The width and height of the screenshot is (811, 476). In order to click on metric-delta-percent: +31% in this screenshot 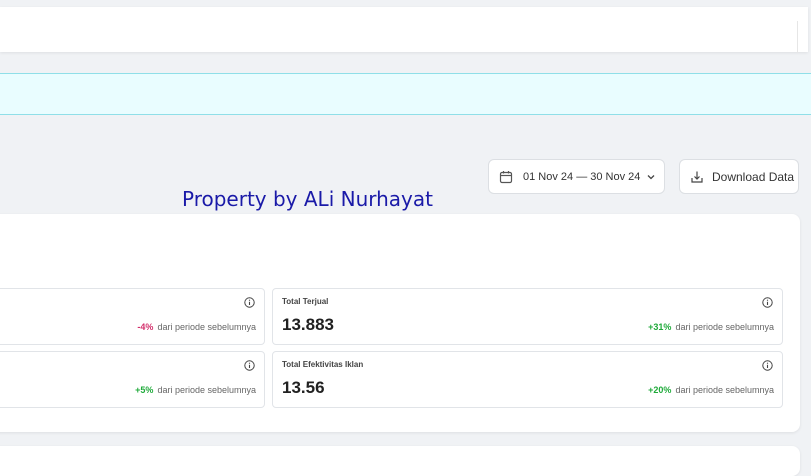, I will do `click(660, 327)`.